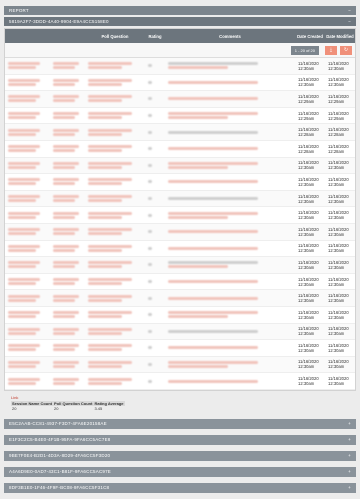 The image size is (360, 499). What do you see at coordinates (14, 408) in the screenshot?
I see `summary-value: 20` at bounding box center [14, 408].